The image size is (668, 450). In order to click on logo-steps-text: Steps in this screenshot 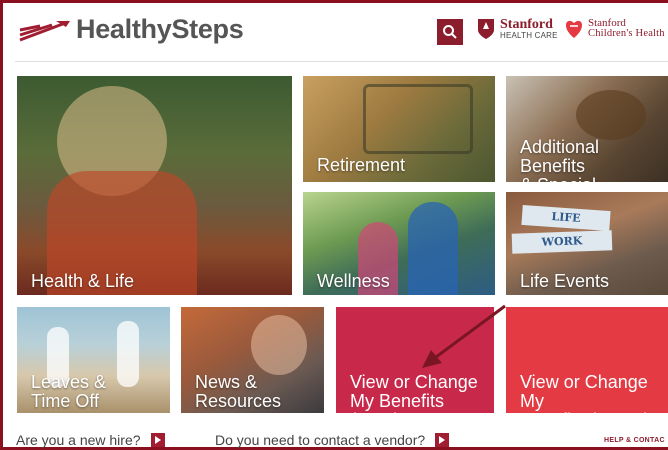, I will do `click(207, 29)`.